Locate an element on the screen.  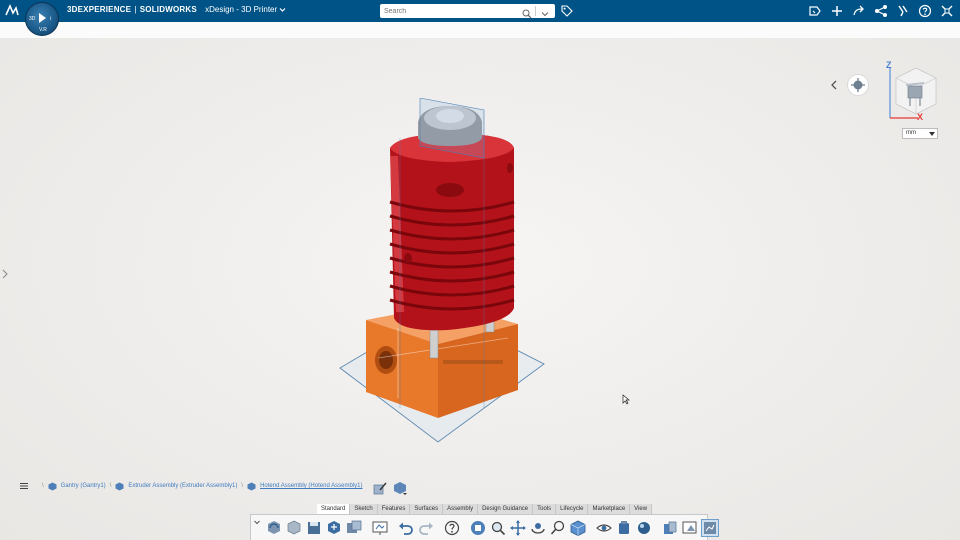
tools-icon is located at coordinates (947, 11).